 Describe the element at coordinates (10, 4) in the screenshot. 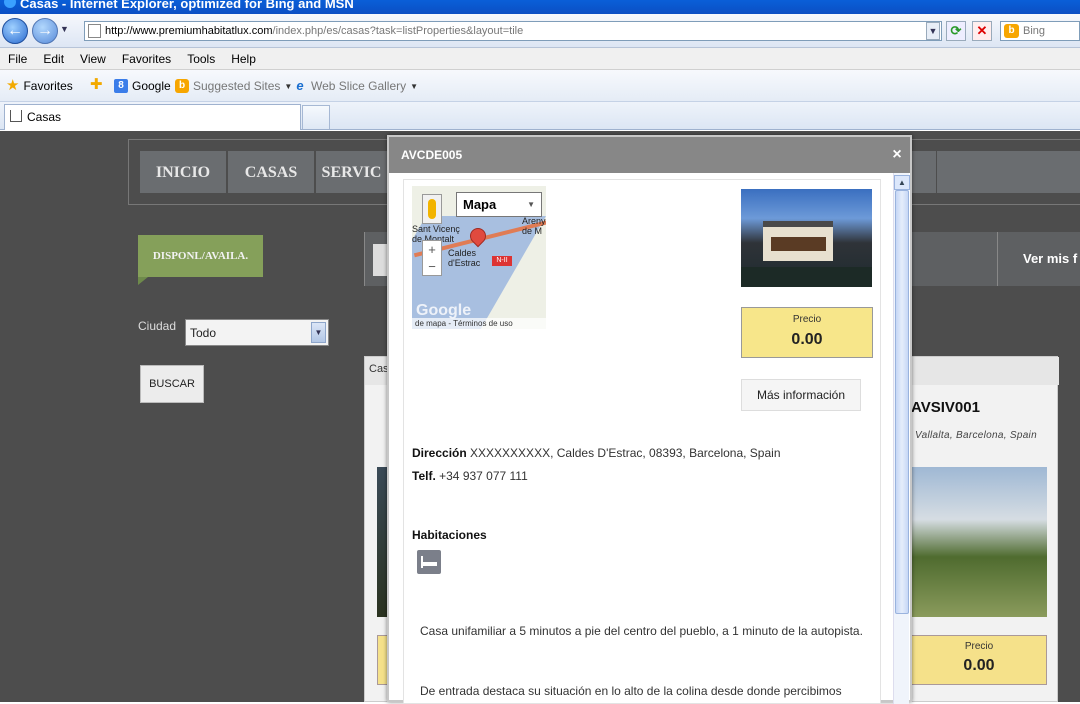

I see `ie-icon` at that location.